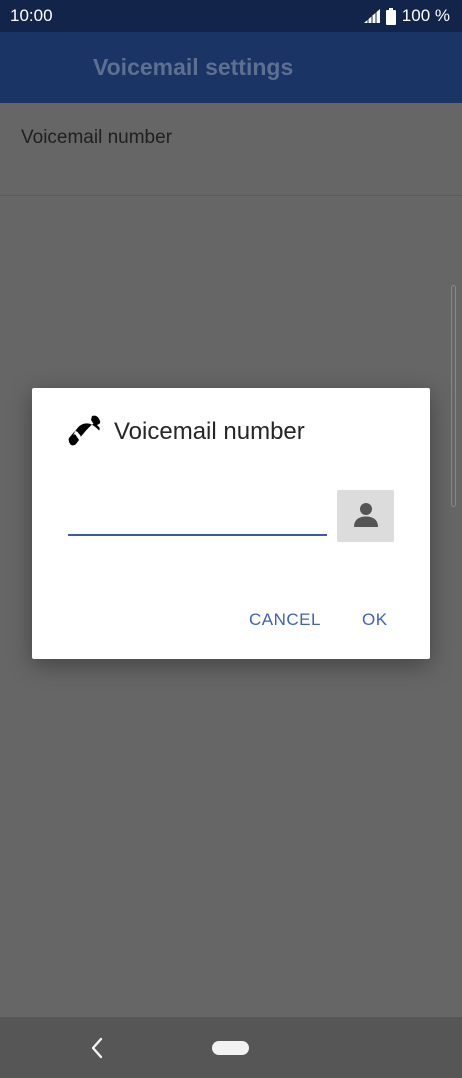 The image size is (462, 1078). I want to click on cancel-button: CANCEL, so click(285, 620).